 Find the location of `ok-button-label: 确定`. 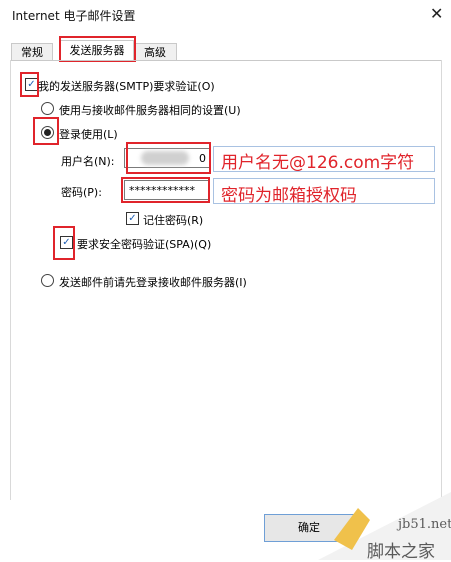

ok-button-label: 确定 is located at coordinates (309, 527).